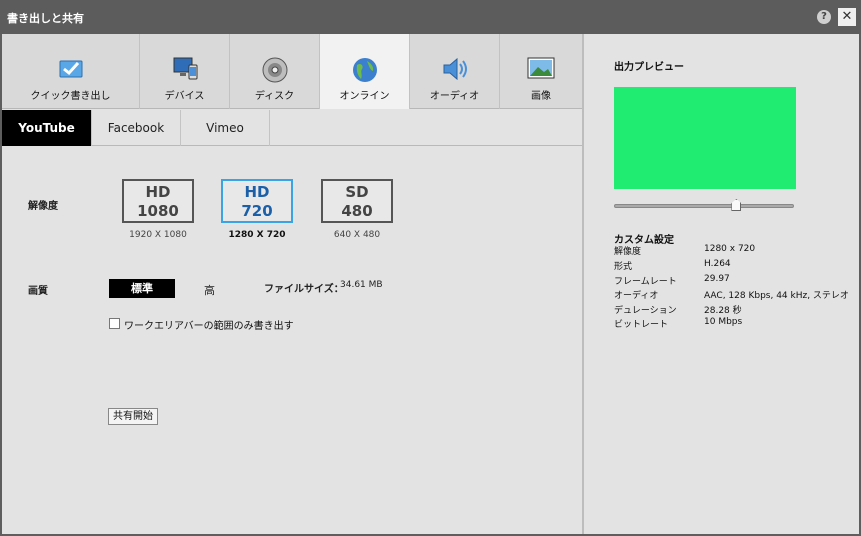 The height and width of the screenshot is (536, 861). I want to click on tab-vimeo: Vimeo, so click(225, 128).